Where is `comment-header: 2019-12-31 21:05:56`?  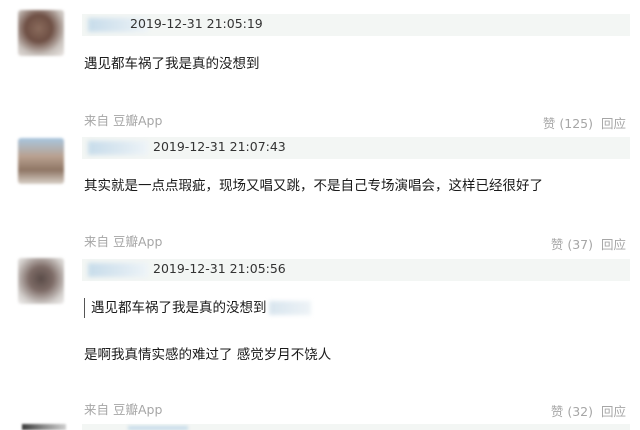
comment-header: 2019-12-31 21:05:56 is located at coordinates (356, 270).